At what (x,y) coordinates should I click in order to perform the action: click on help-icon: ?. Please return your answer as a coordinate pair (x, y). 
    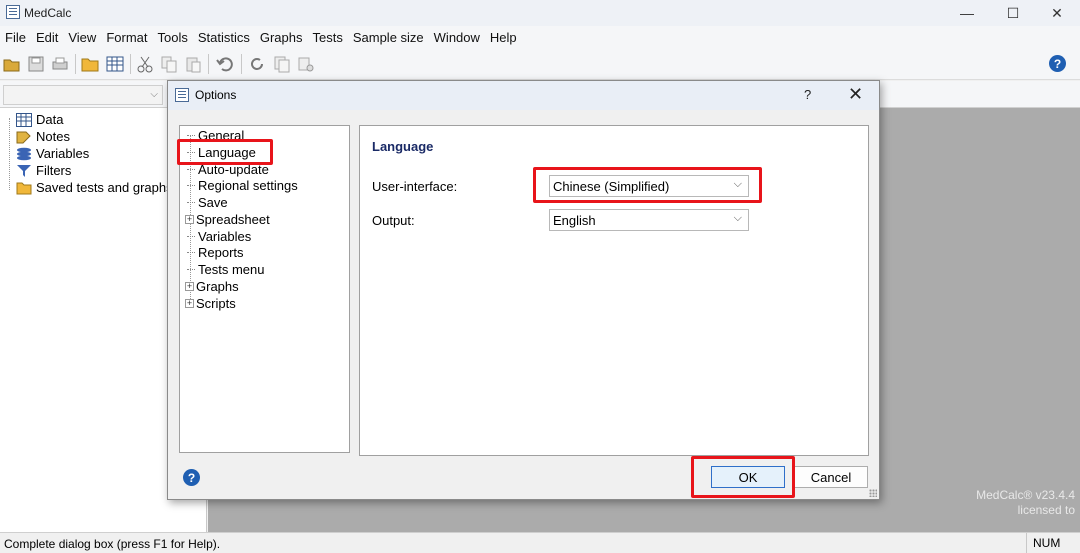
    Looking at the image, I should click on (1057, 63).